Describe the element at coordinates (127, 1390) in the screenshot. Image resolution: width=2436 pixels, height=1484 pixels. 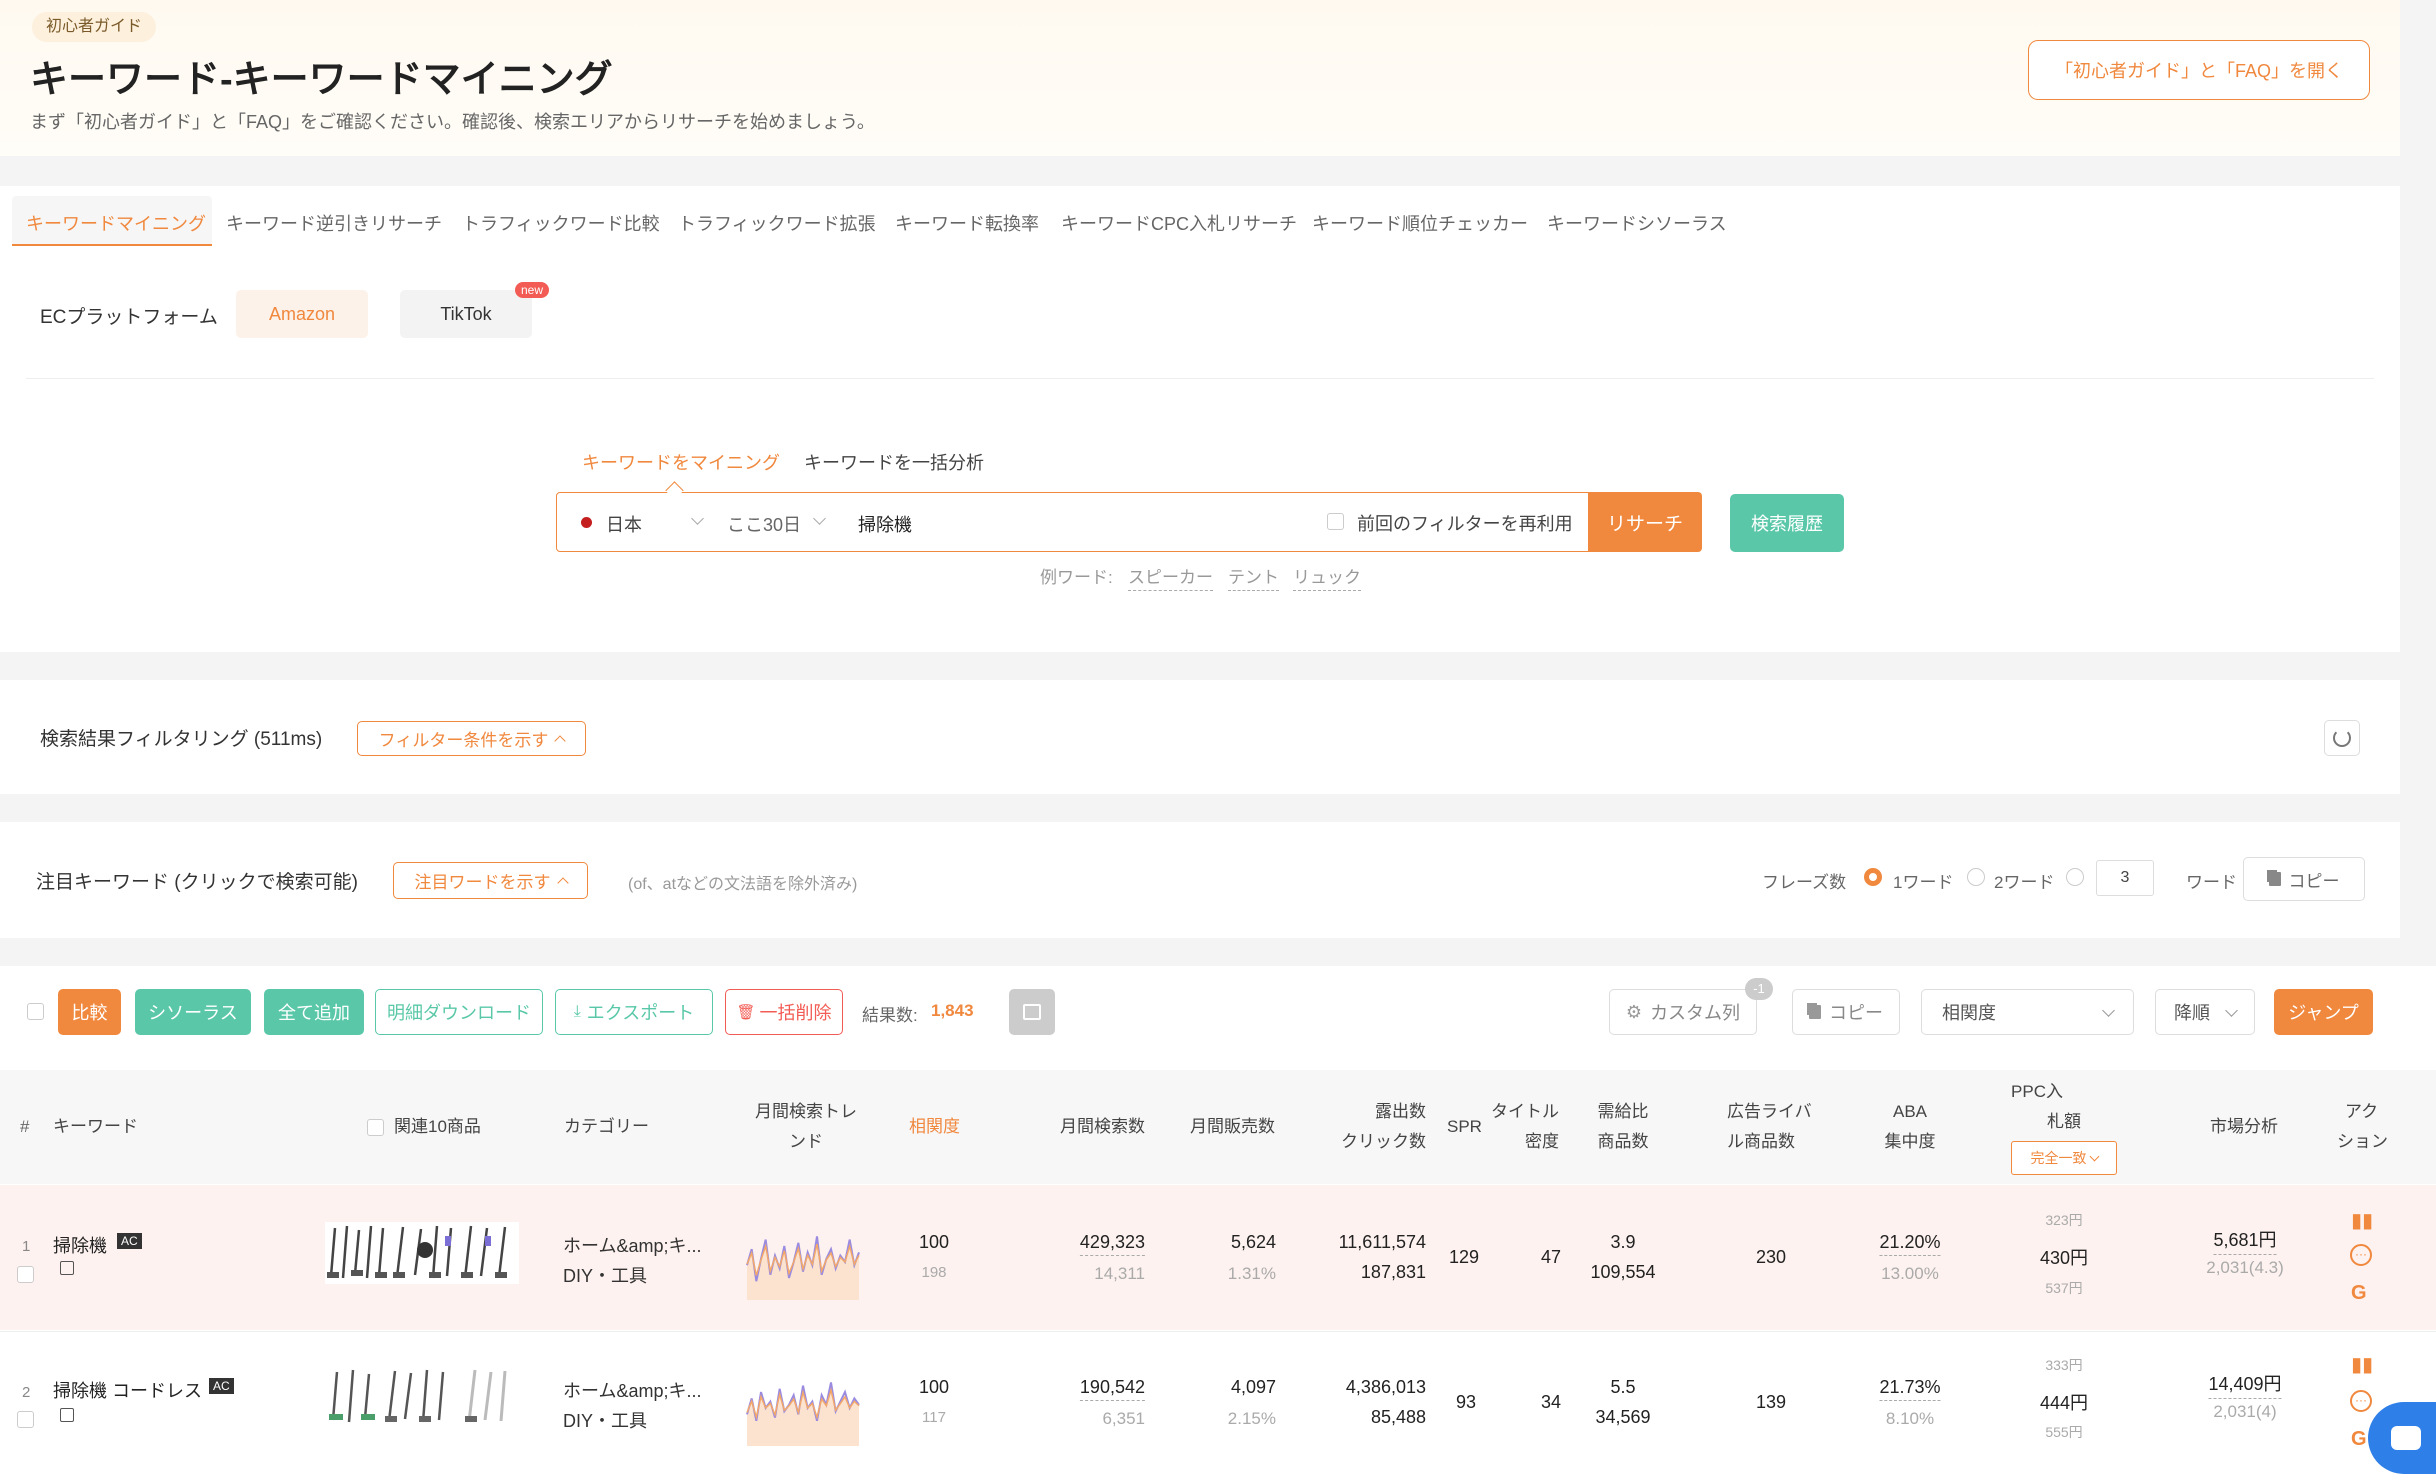
I see `row-keyword-link: 掃除機 コードレス` at that location.